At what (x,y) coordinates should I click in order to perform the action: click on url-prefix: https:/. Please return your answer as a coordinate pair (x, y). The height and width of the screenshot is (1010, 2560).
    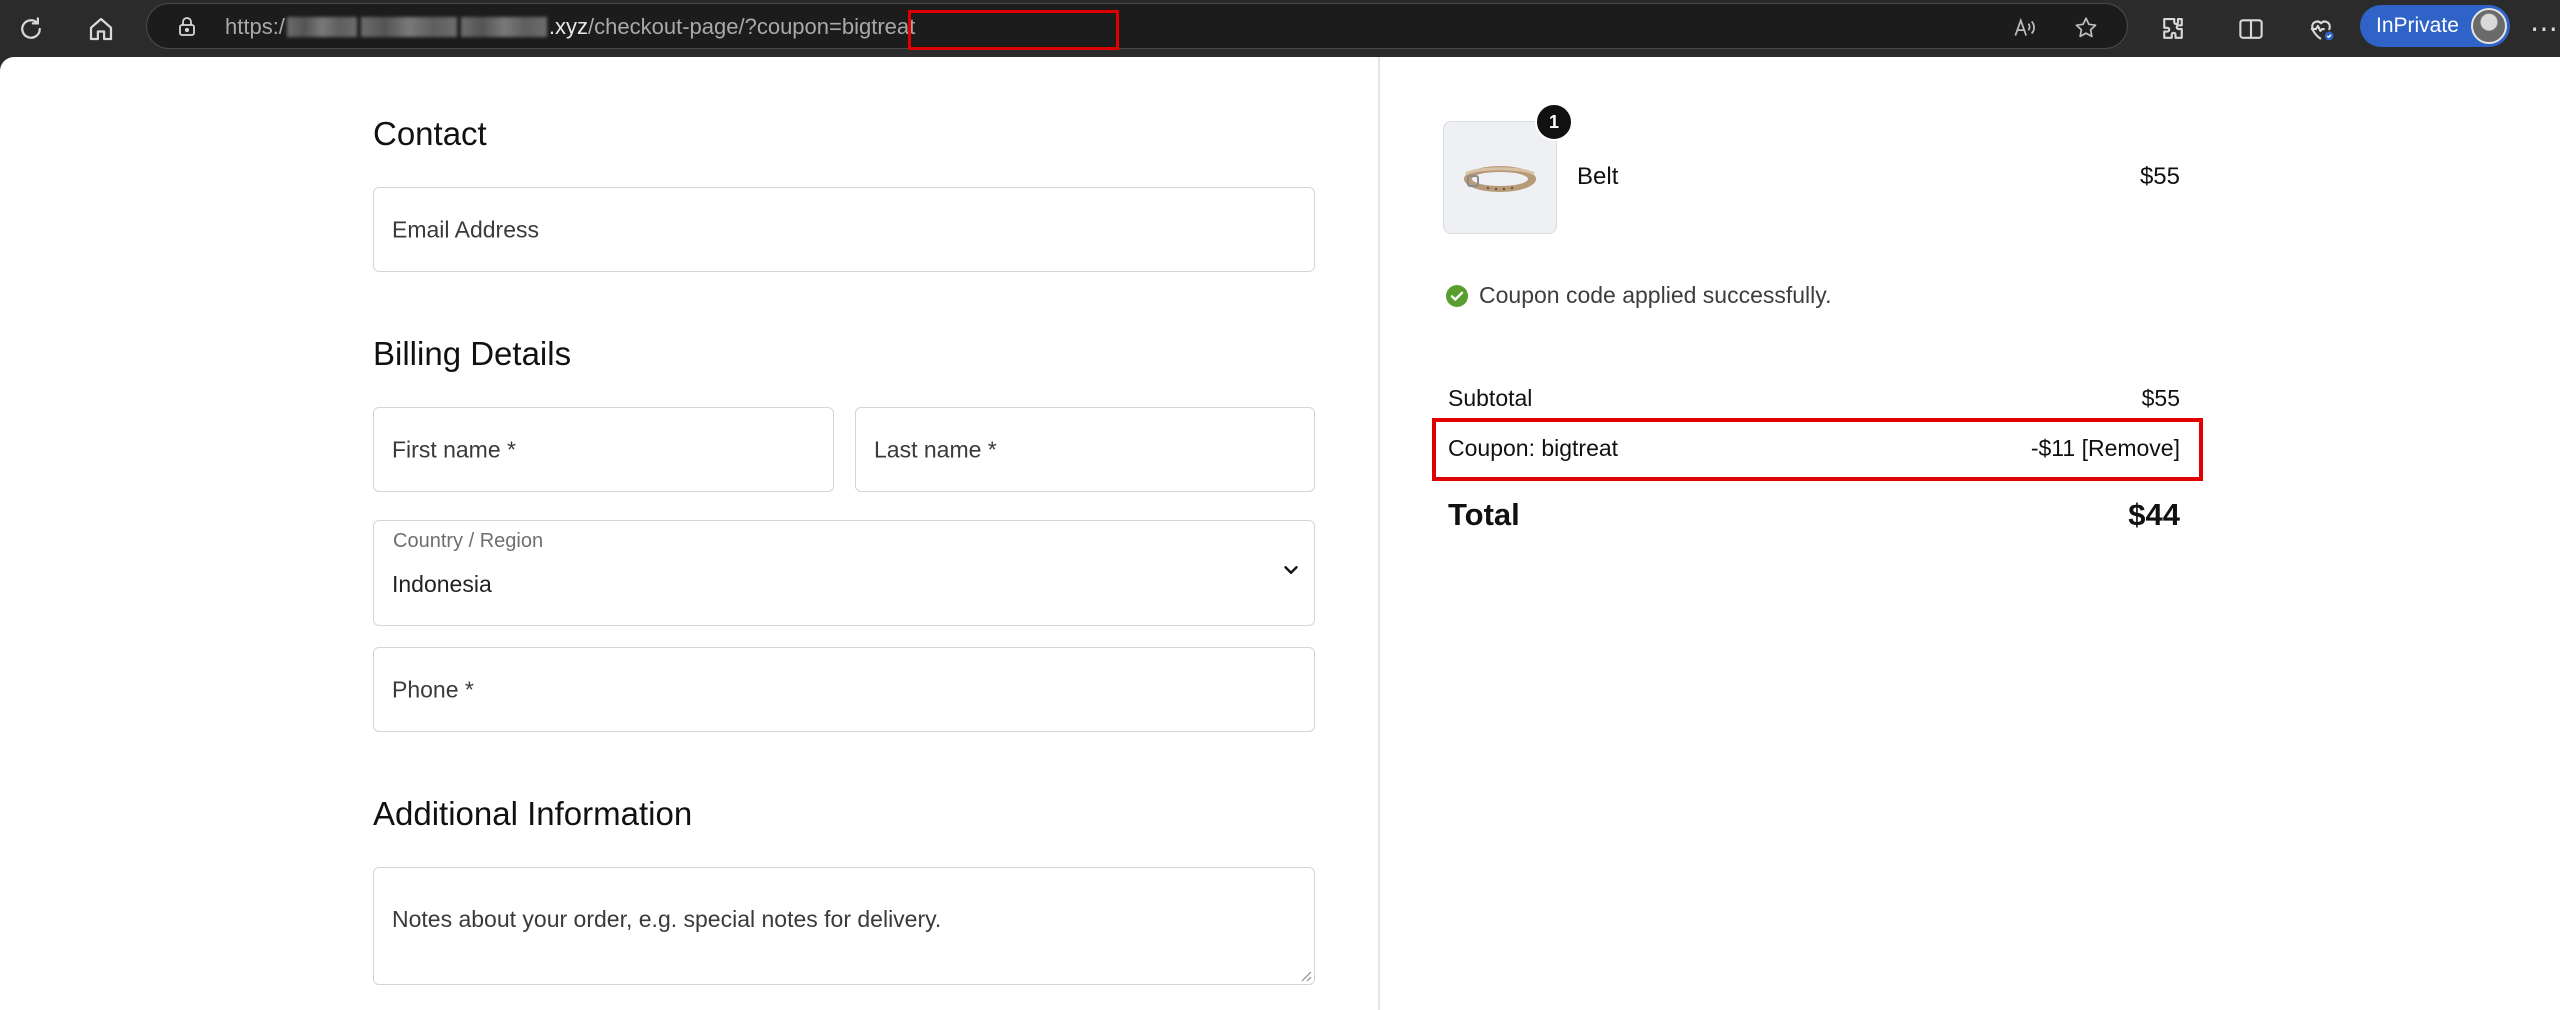
    Looking at the image, I should click on (255, 26).